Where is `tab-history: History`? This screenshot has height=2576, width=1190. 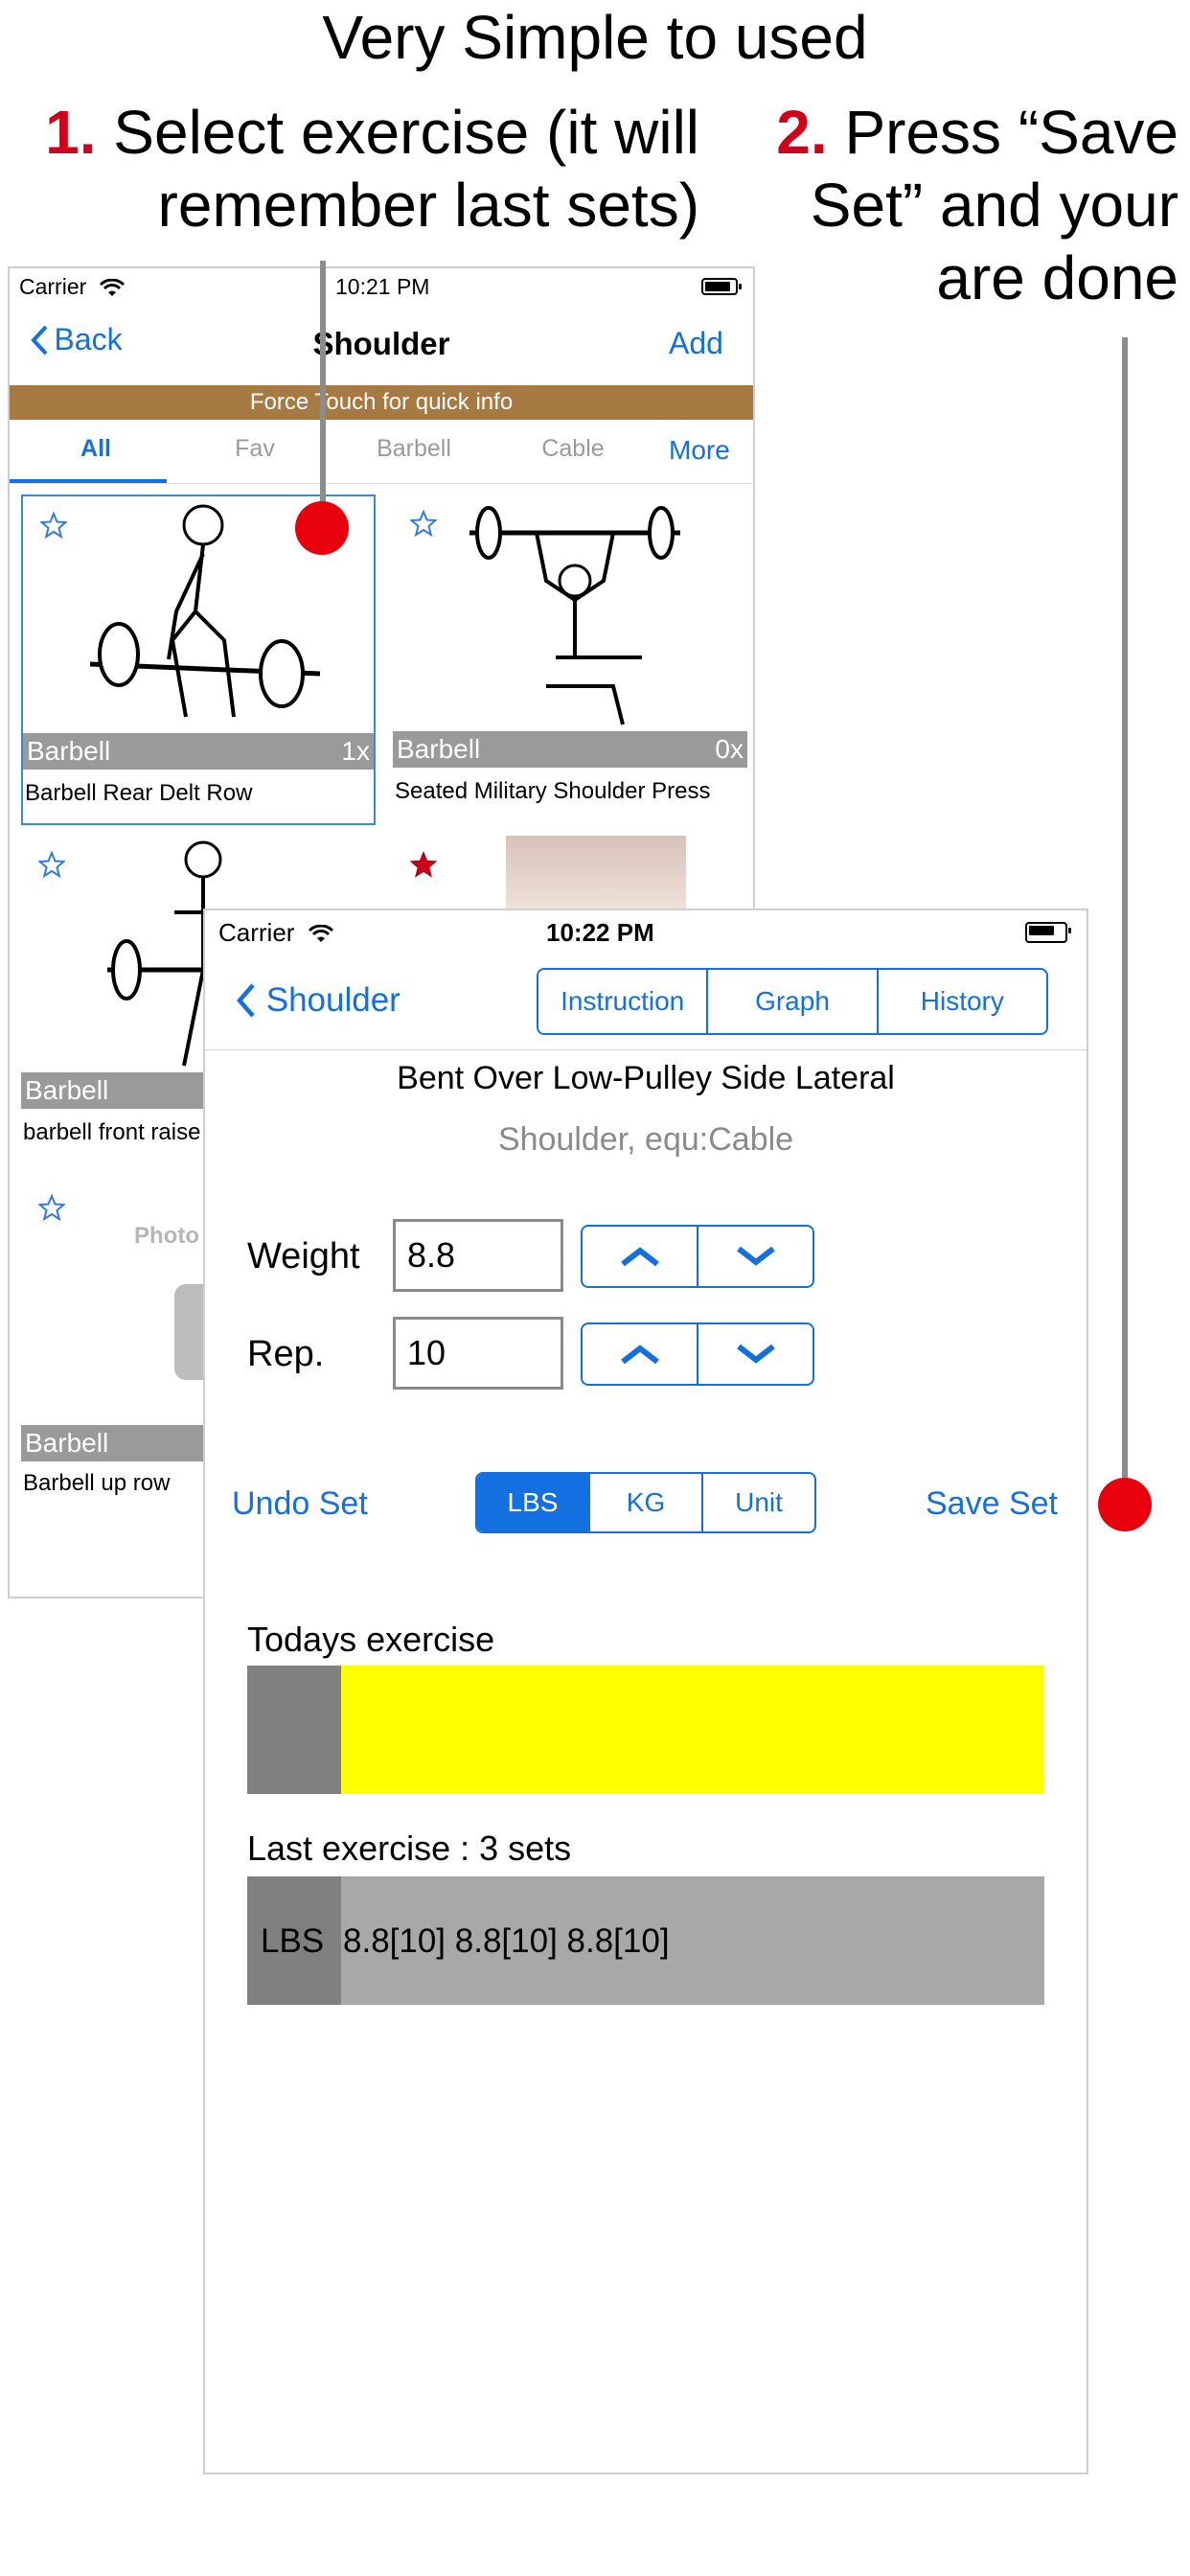
tab-history: History is located at coordinates (963, 1001).